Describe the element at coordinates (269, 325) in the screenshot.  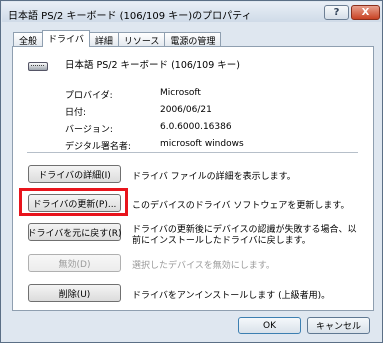
I see `ok-button: OK` at that location.